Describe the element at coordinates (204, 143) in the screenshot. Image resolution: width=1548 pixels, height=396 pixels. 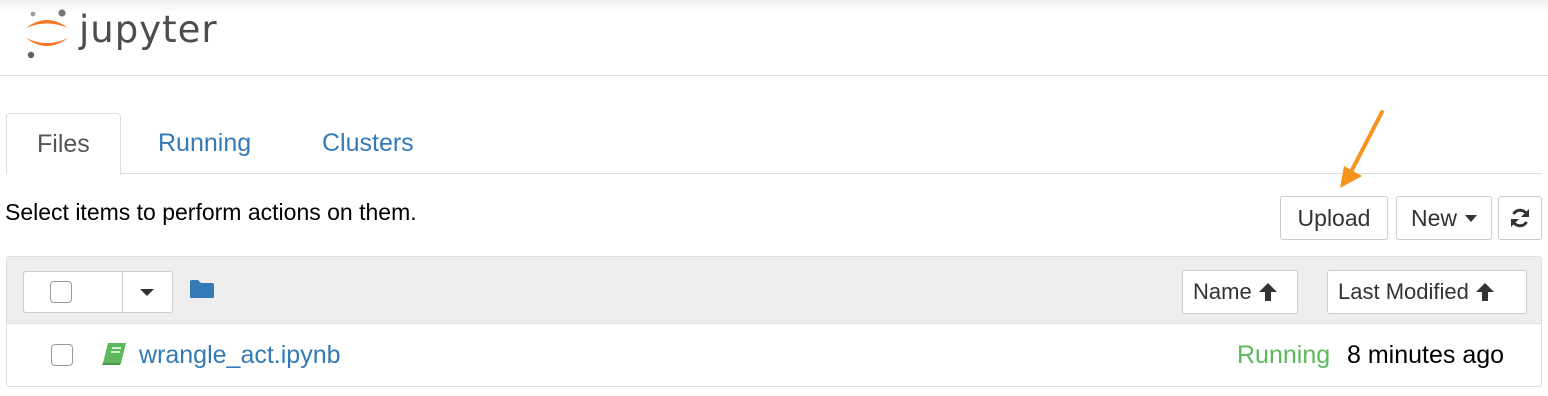
I see `tab-running: Running` at that location.